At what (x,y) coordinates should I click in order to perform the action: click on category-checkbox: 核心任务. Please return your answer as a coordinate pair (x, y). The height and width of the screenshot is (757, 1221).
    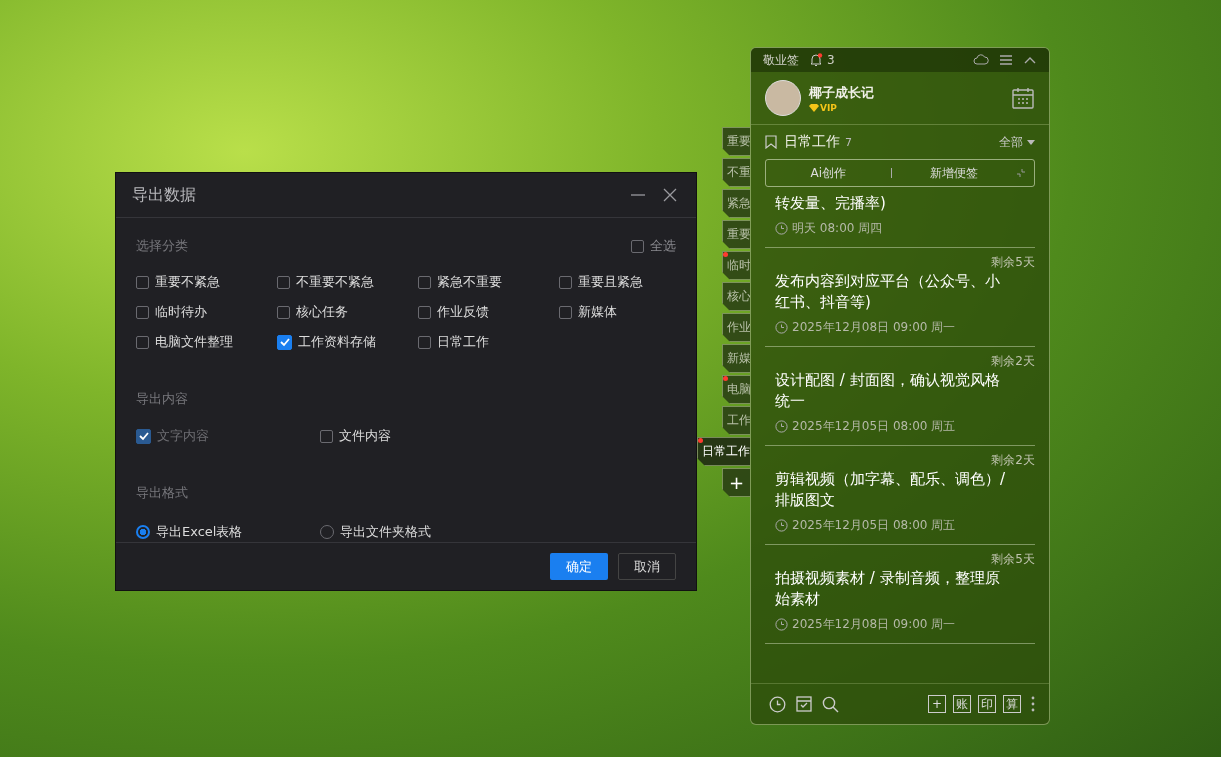
    Looking at the image, I should click on (347, 312).